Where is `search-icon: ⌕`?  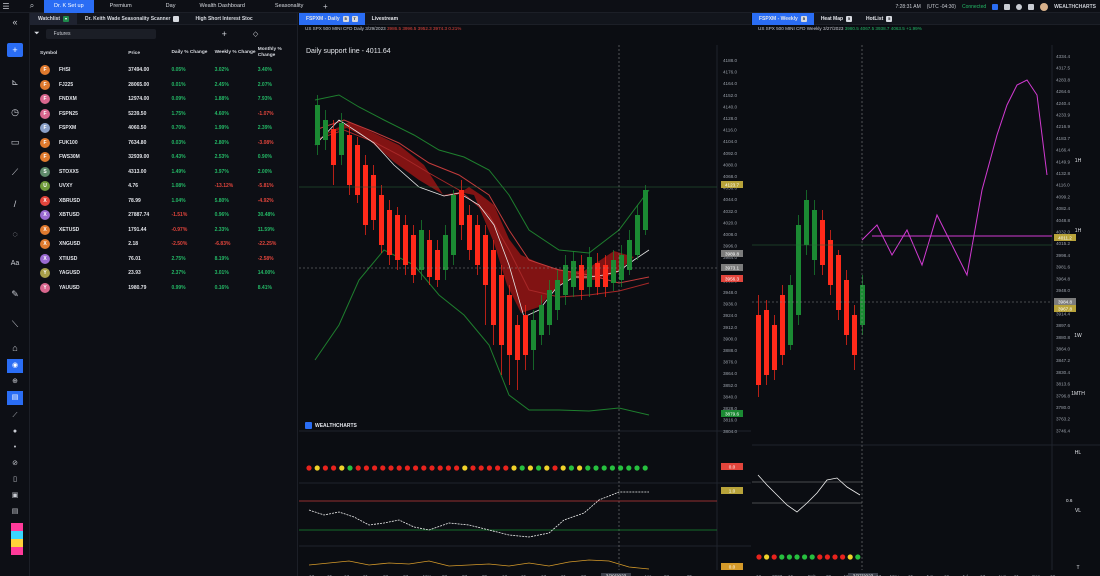 search-icon: ⌕ is located at coordinates (32, 6).